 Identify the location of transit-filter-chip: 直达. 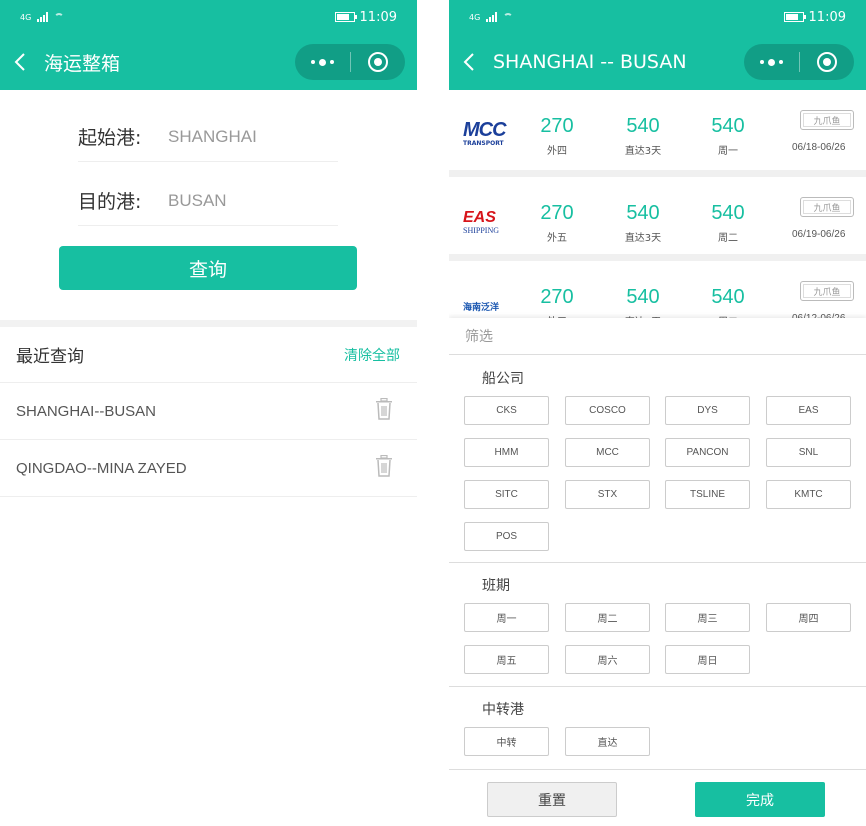
(607, 741).